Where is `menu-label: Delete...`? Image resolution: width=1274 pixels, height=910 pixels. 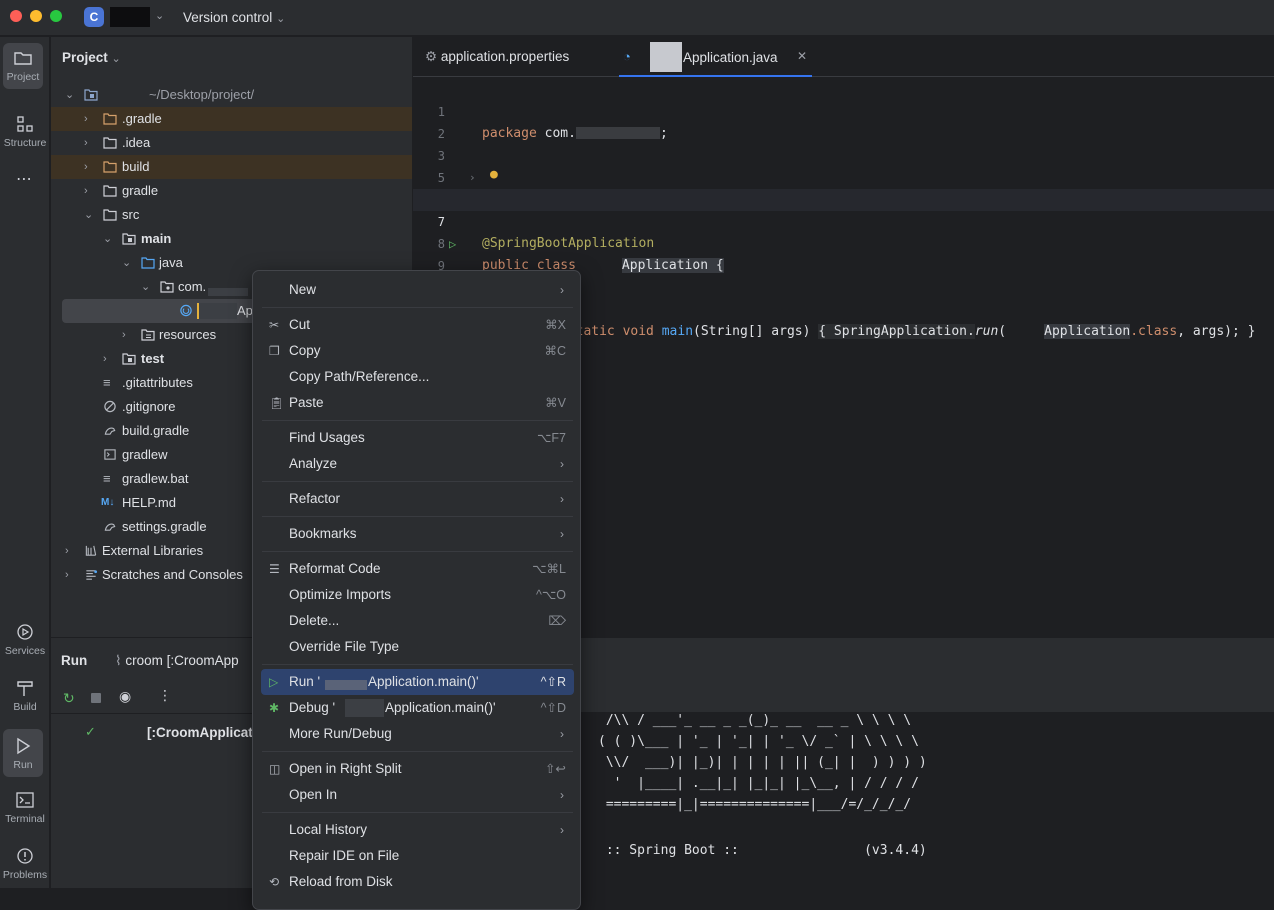 menu-label: Delete... is located at coordinates (314, 620).